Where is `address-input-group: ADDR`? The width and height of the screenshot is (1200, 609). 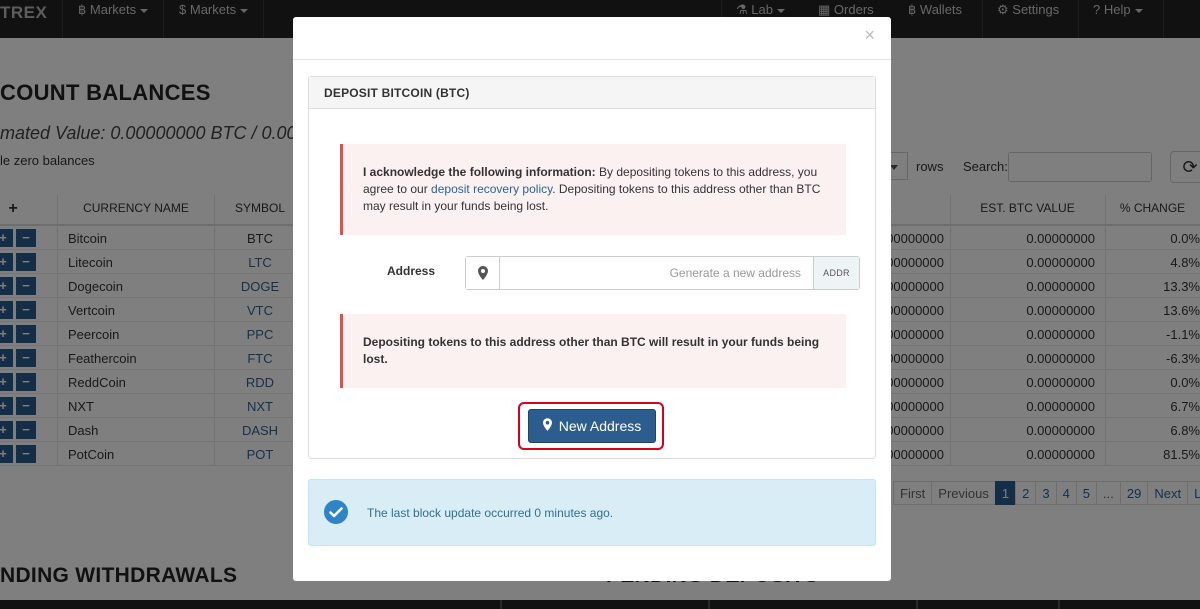
address-input-group: ADDR is located at coordinates (662, 273).